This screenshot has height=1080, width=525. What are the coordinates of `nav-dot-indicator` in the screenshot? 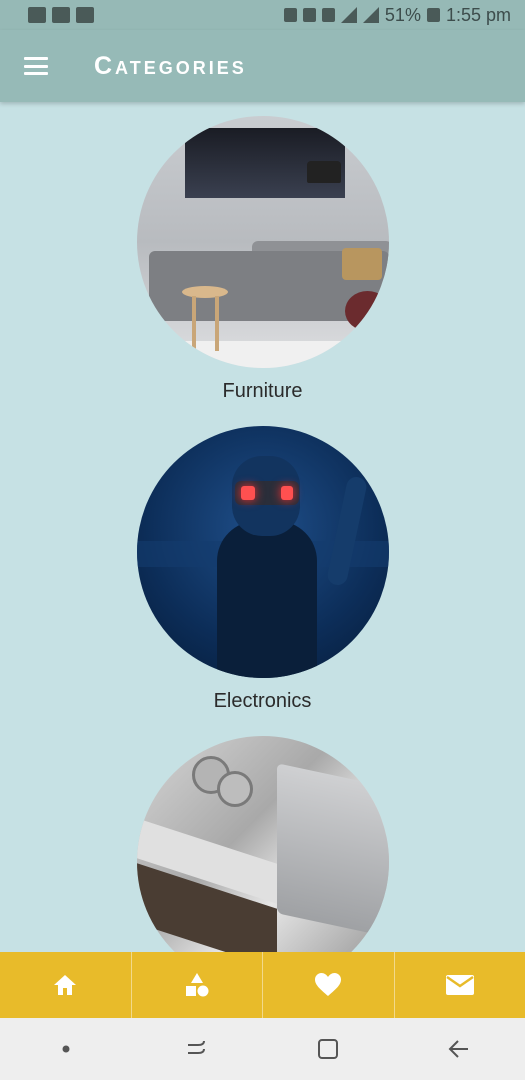 It's located at (66, 1049).